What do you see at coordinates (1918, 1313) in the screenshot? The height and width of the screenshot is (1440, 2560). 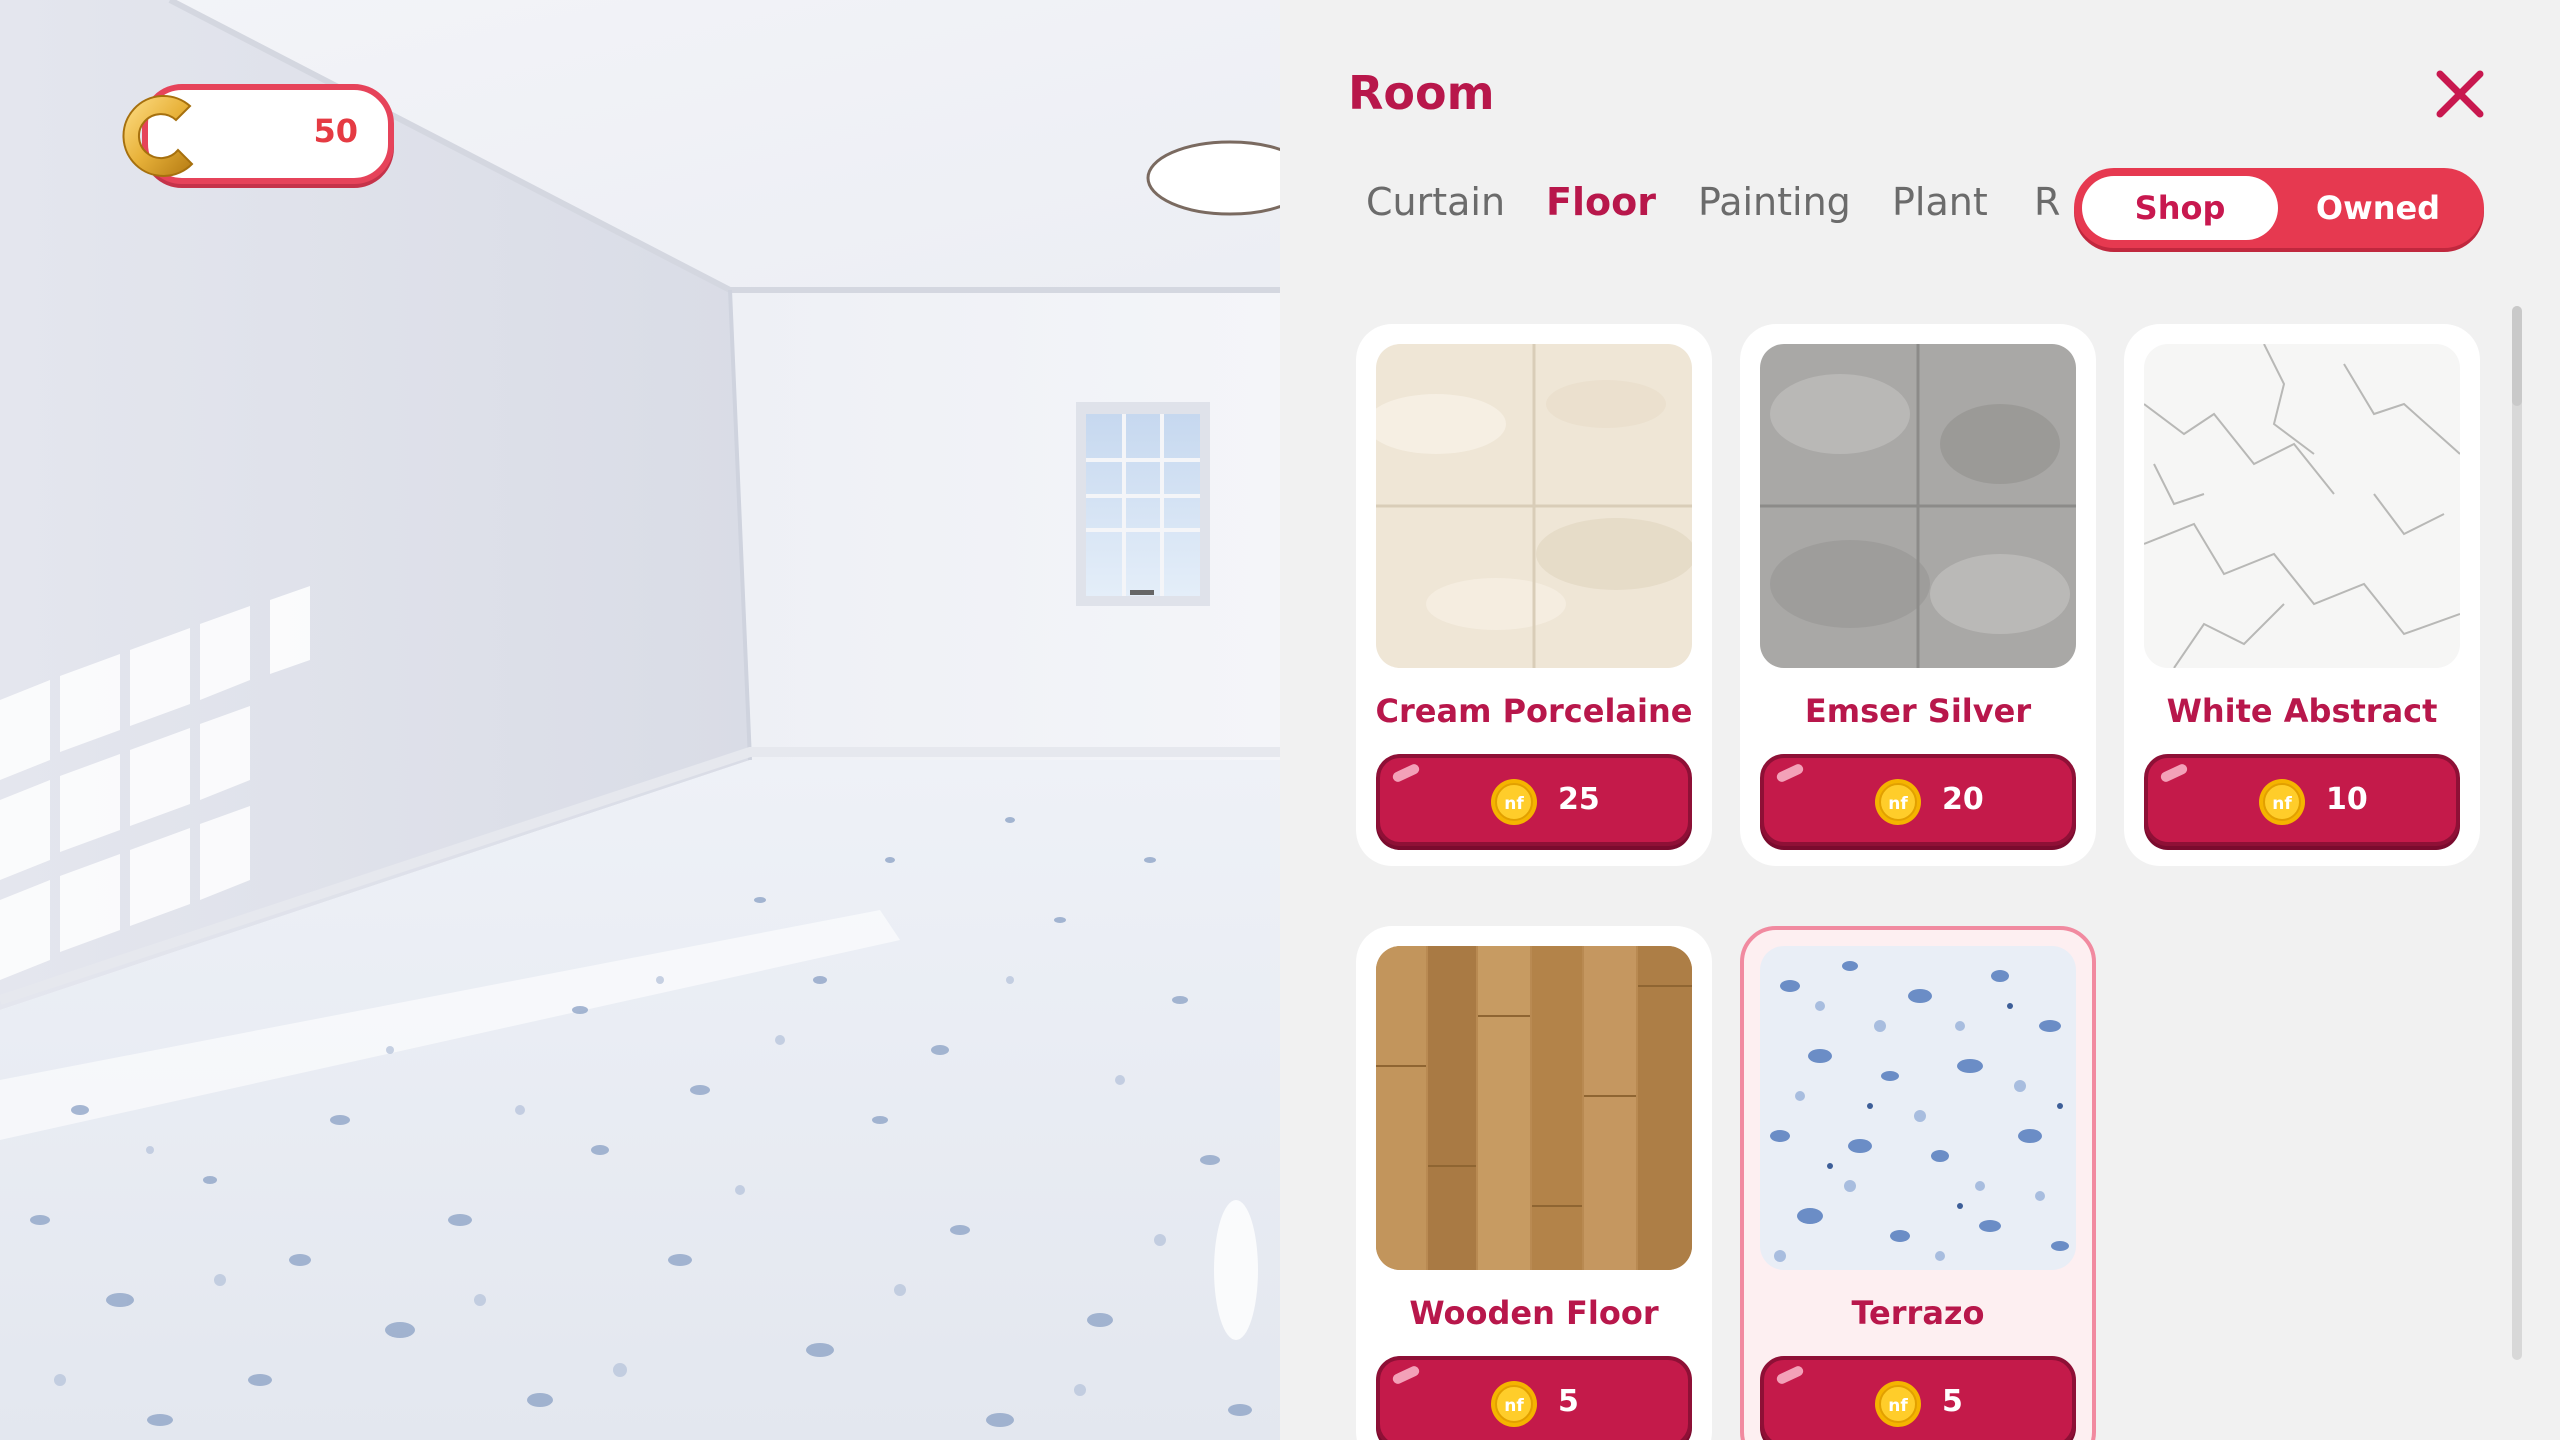 I see `item-name: Terrazo` at bounding box center [1918, 1313].